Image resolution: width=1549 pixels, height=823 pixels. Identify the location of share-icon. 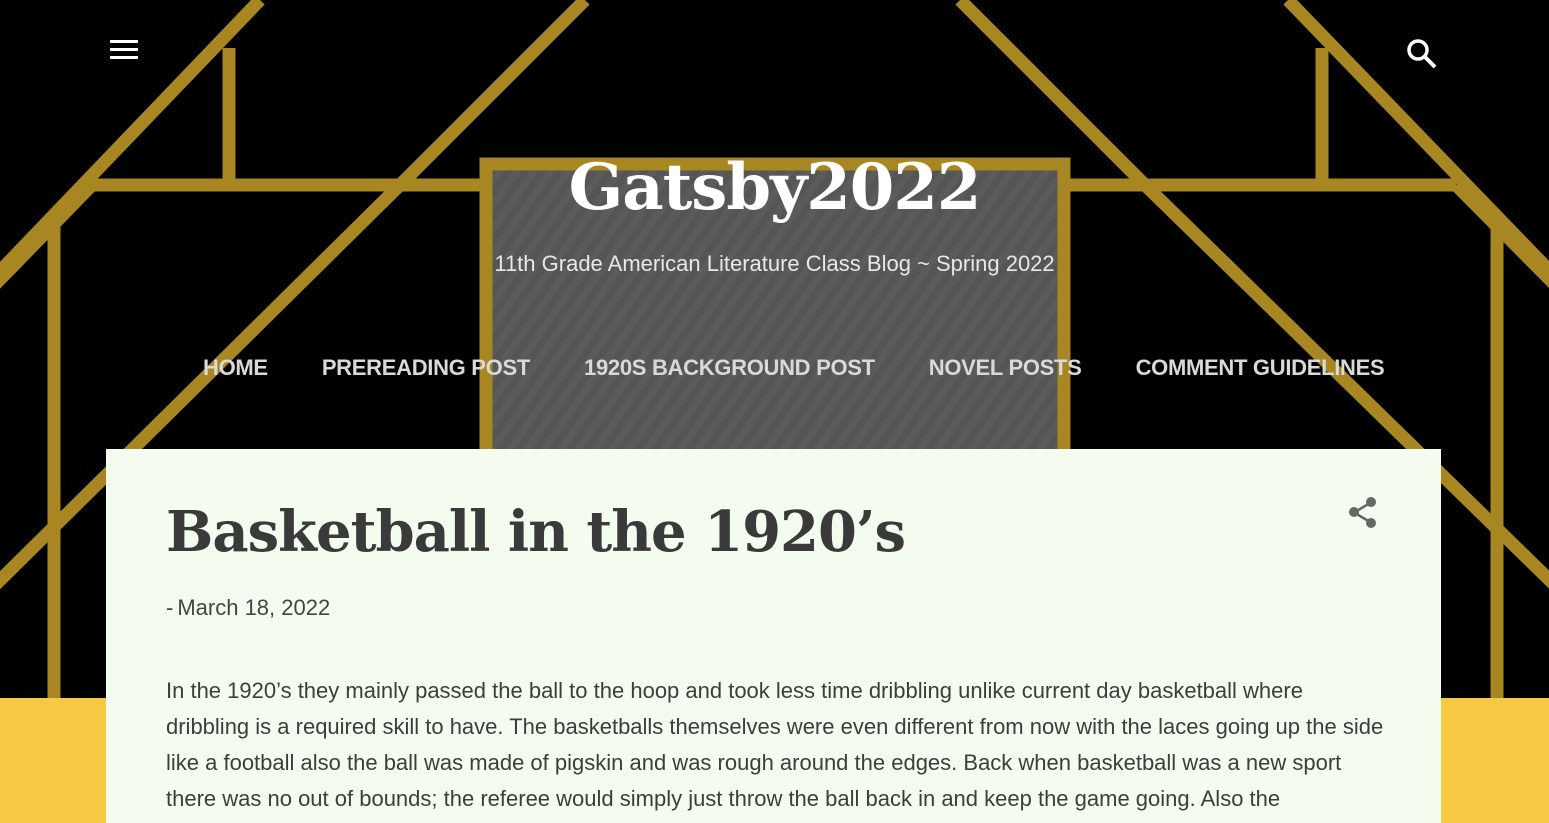
(1362, 512).